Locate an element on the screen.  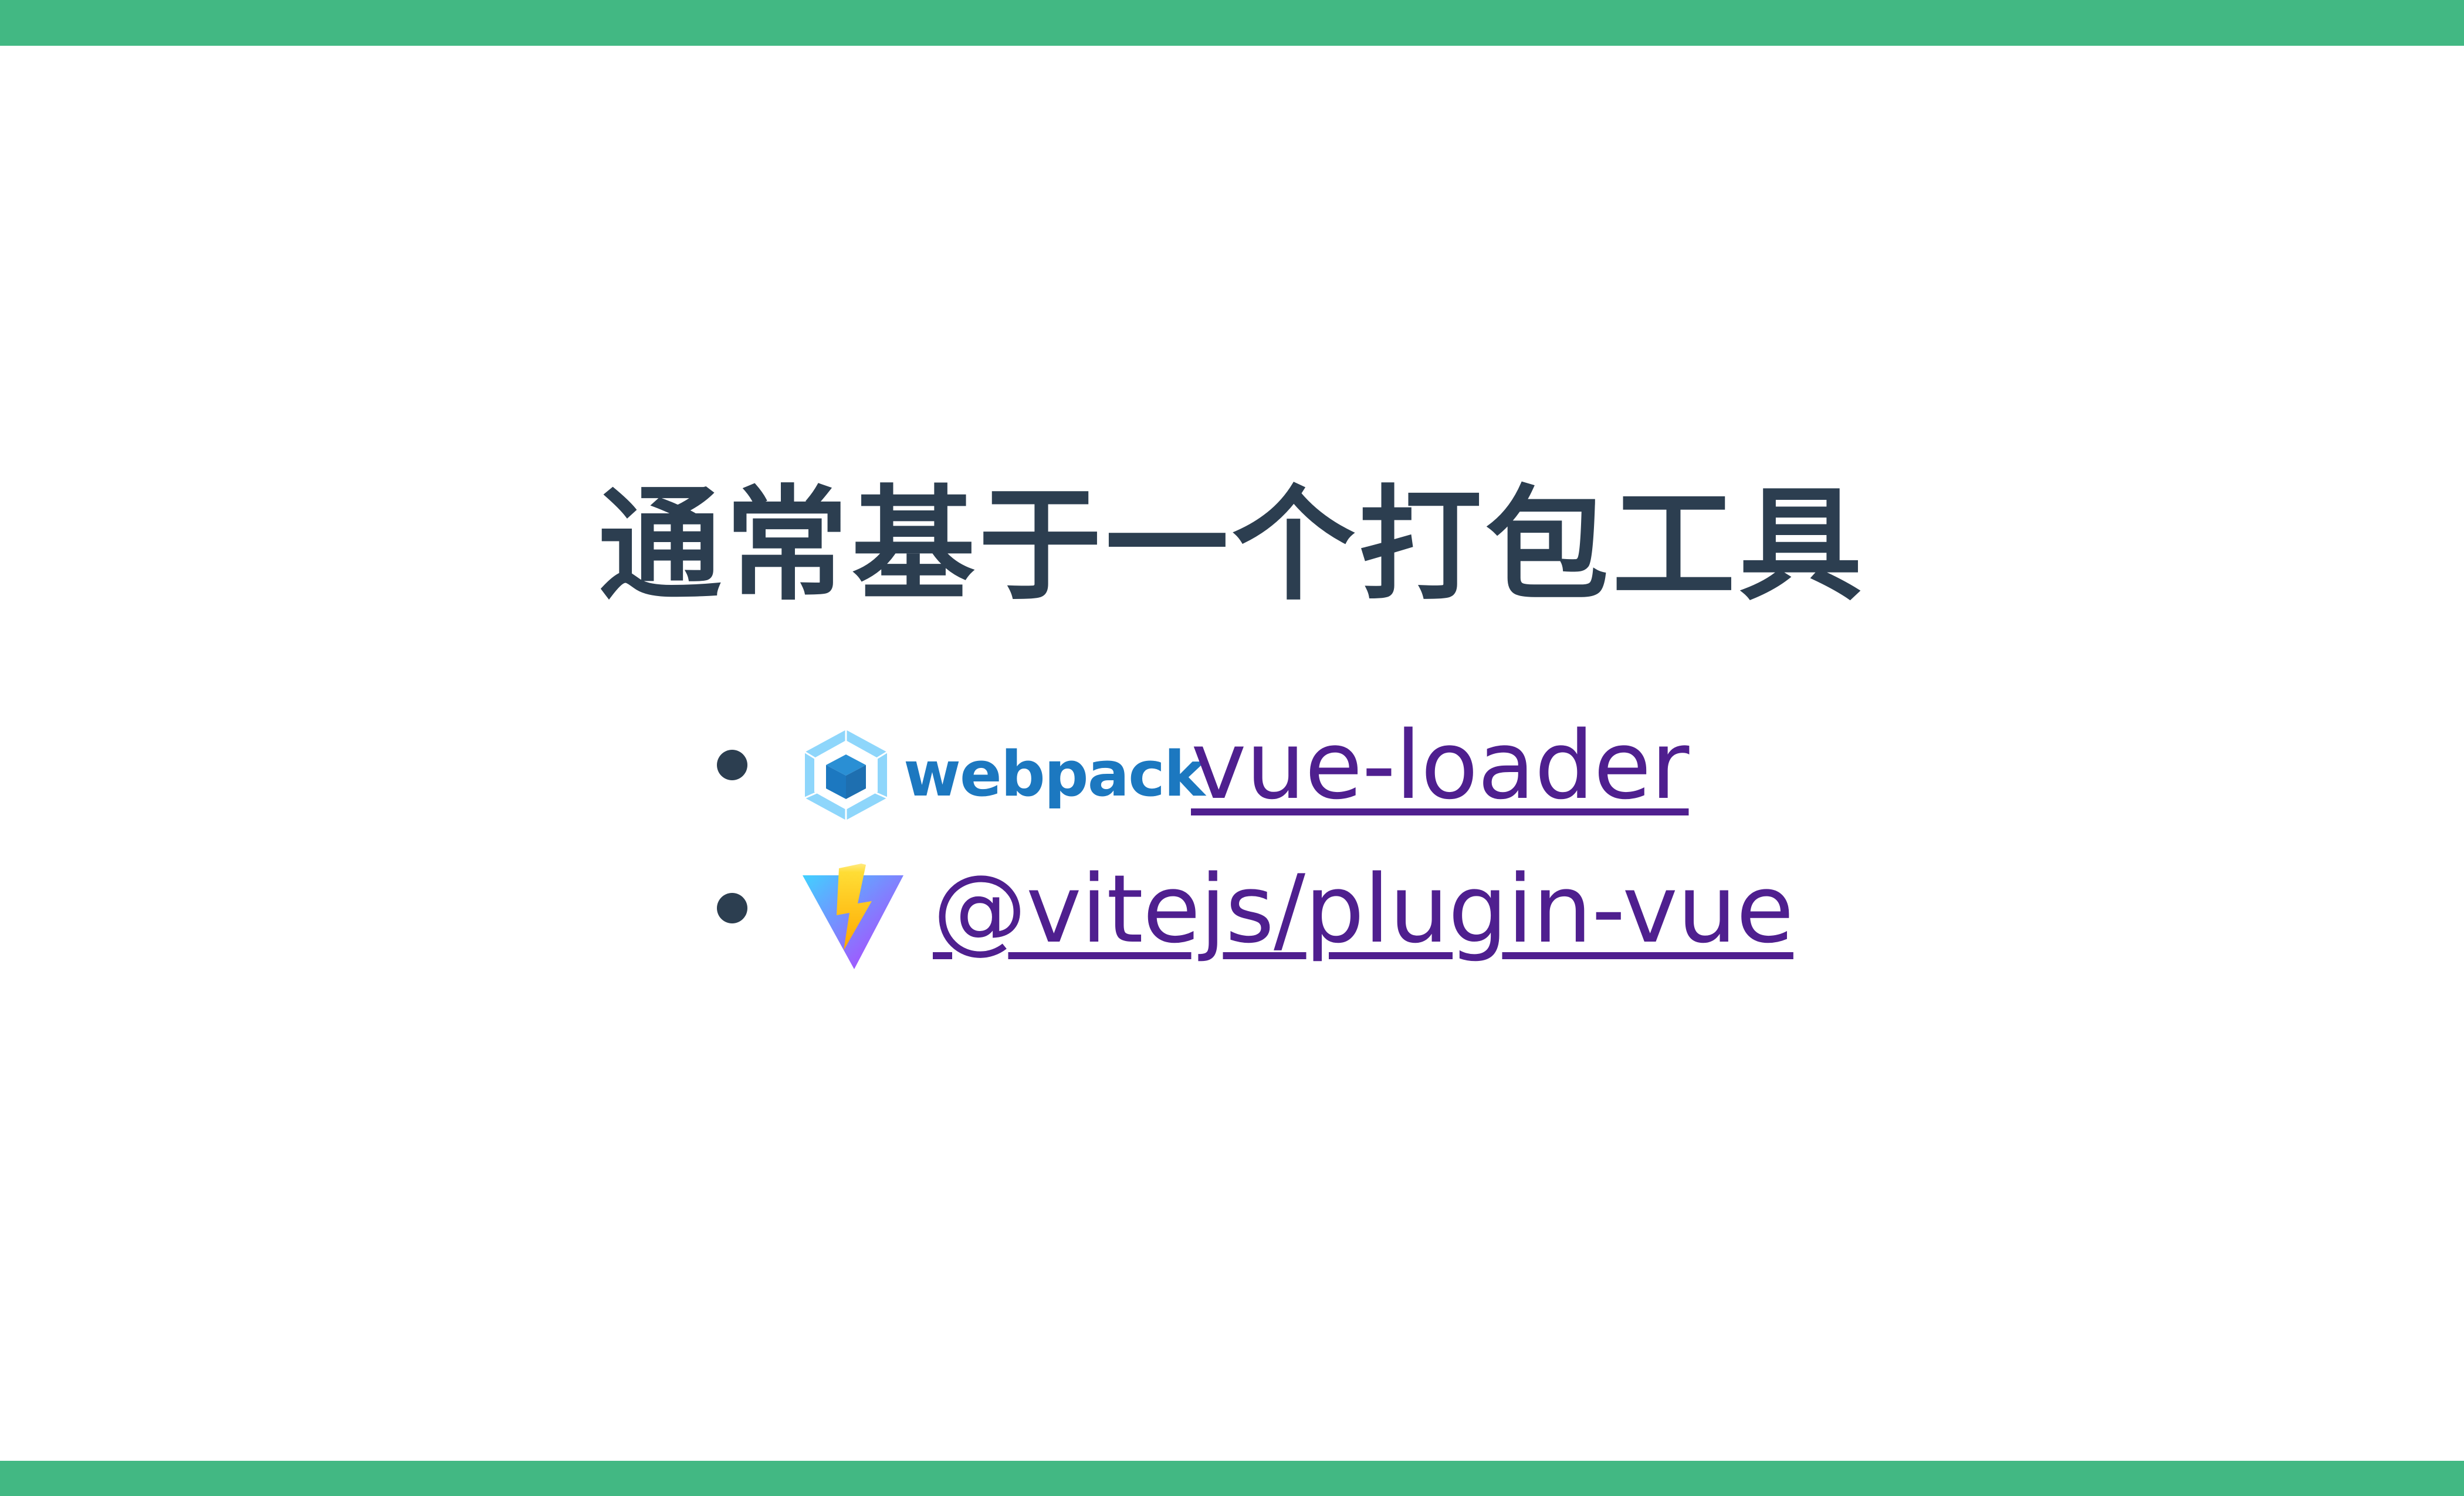
vitejs-plugin-vue-link: @vitejs/plugin-vue is located at coordinates (1364, 909).